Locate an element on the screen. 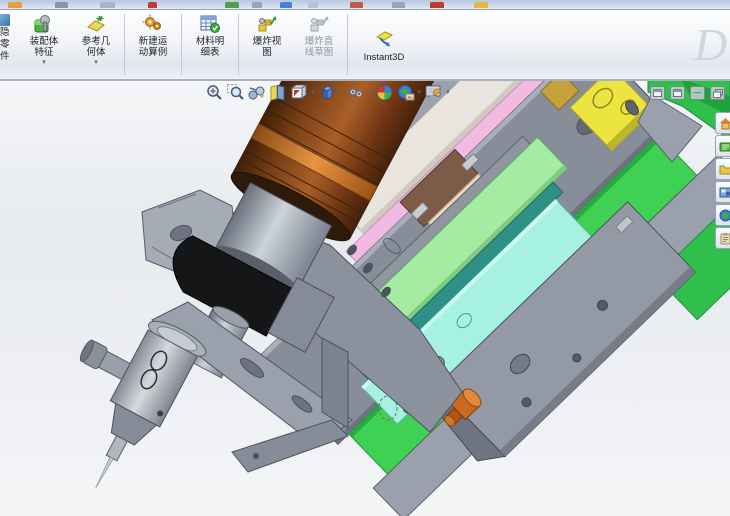 The image size is (730, 516). tab-solidworks-resources is located at coordinates (722, 123).